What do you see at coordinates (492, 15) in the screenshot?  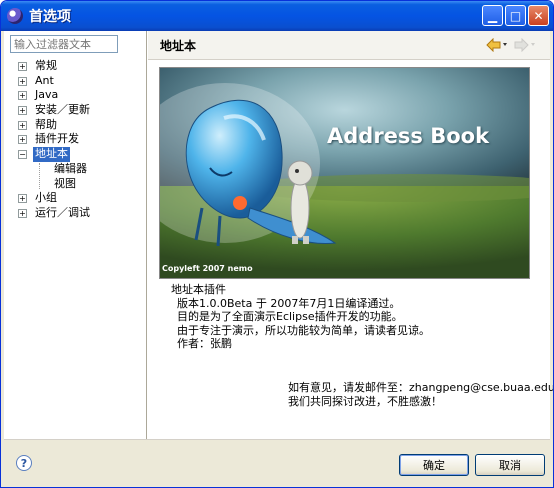 I see `minimize-button: ▁` at bounding box center [492, 15].